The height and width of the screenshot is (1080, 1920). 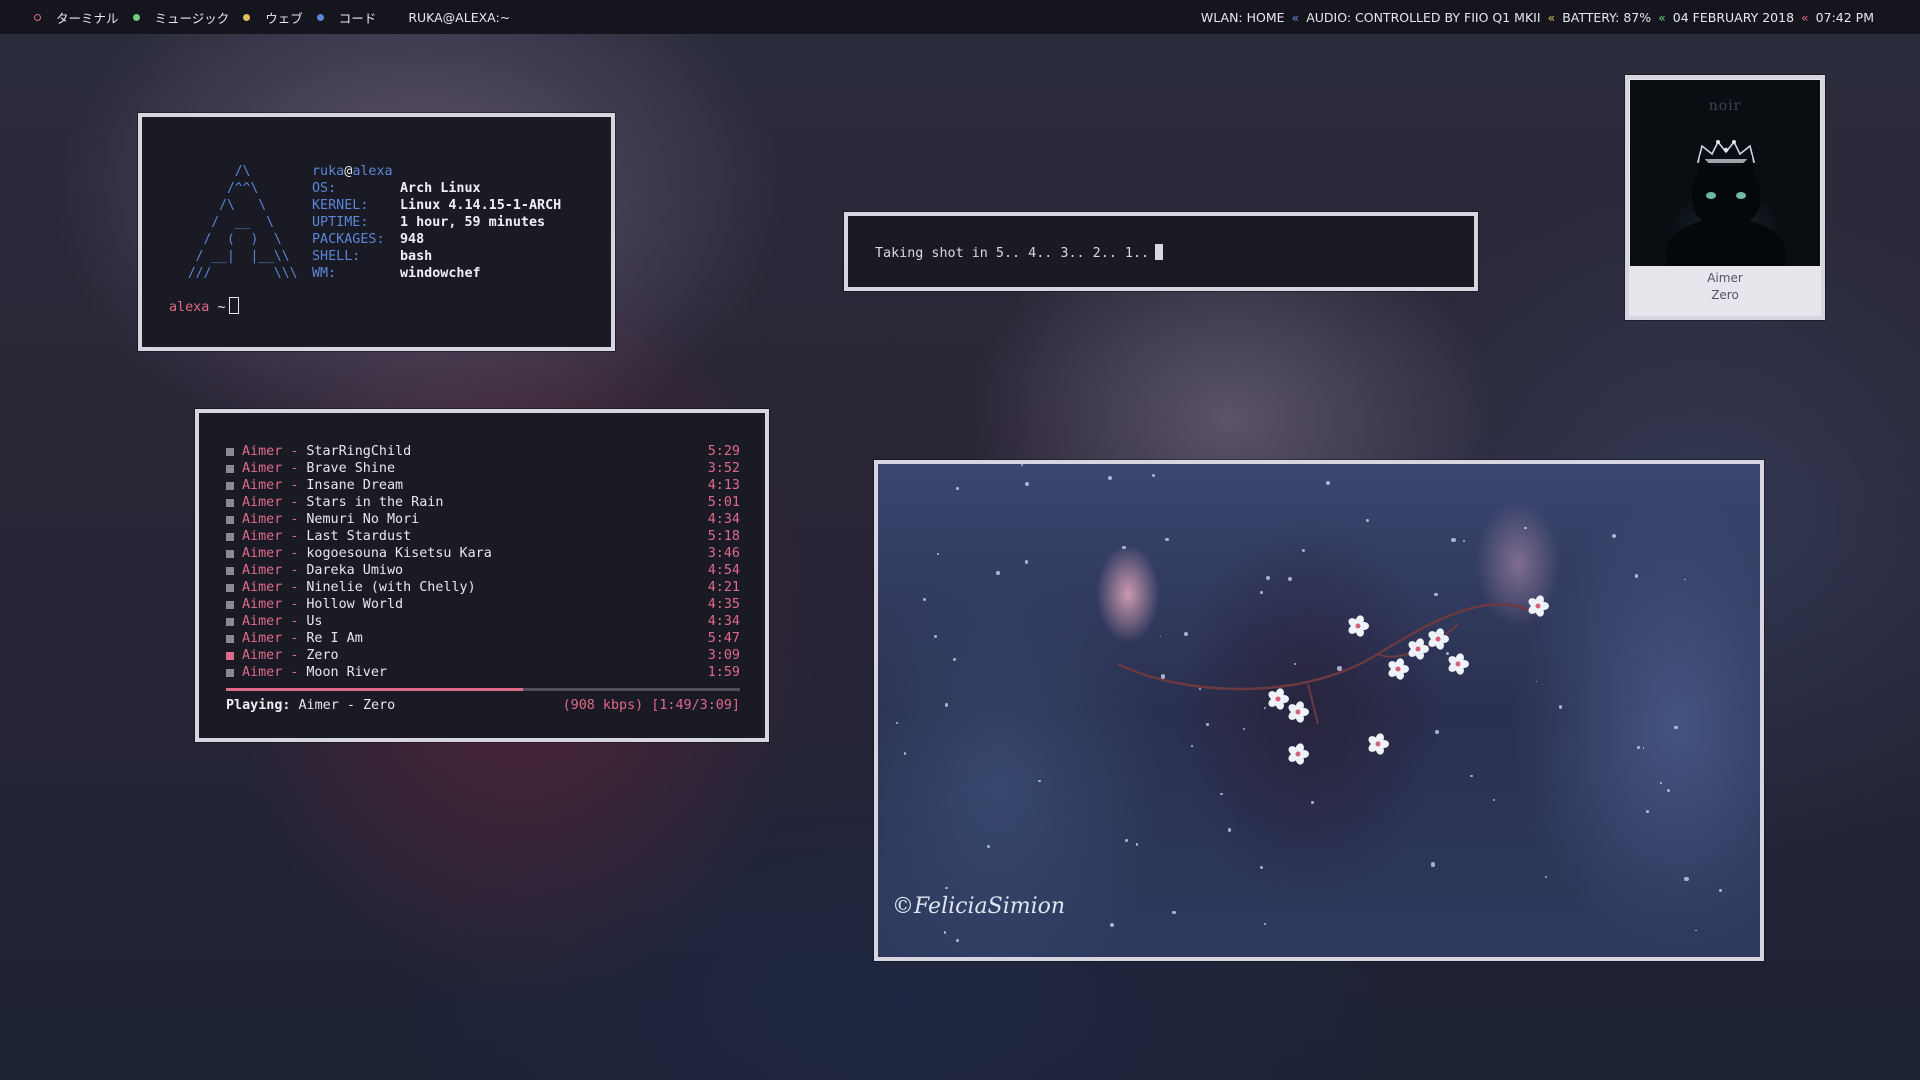 What do you see at coordinates (334, 638) in the screenshot?
I see `track-title: Re I Am` at bounding box center [334, 638].